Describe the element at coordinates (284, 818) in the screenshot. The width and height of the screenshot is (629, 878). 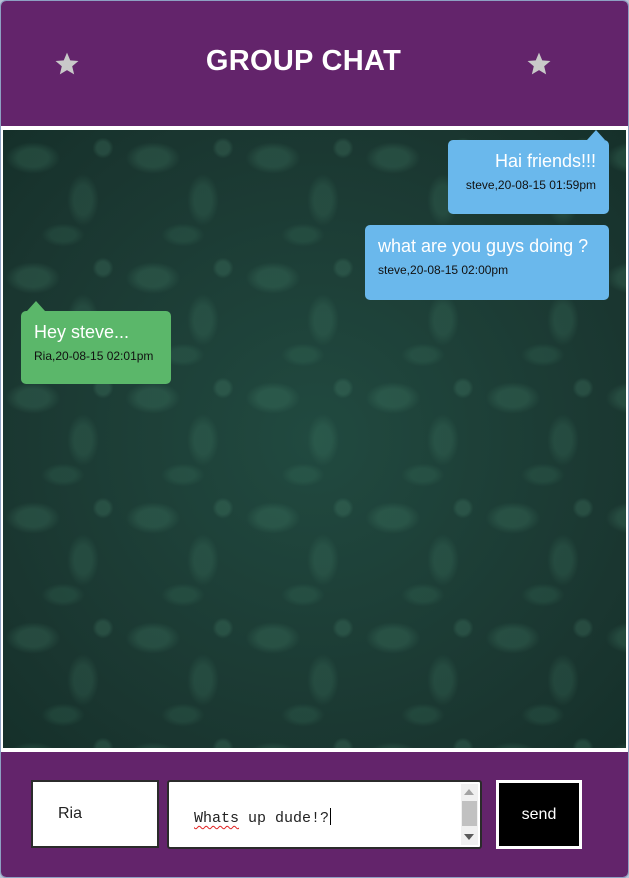
I see `message-input-rest: up dude!?` at that location.